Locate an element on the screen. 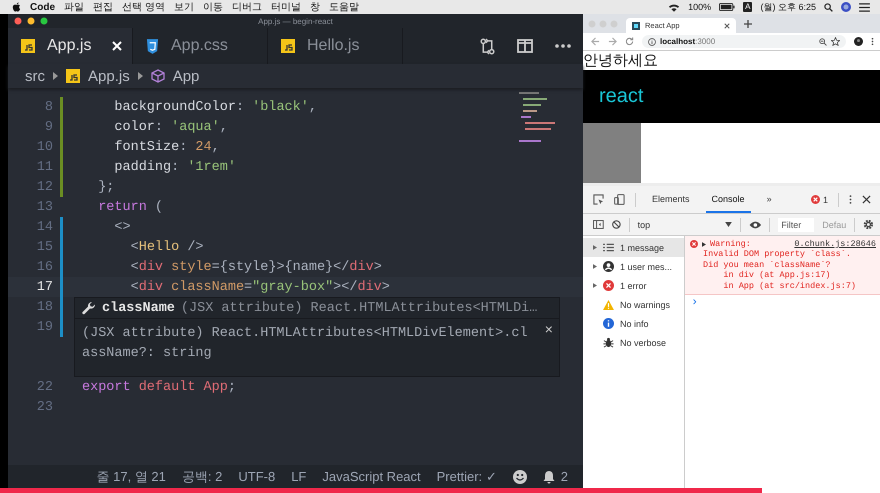 The width and height of the screenshot is (880, 493). bell-icon is located at coordinates (548, 477).